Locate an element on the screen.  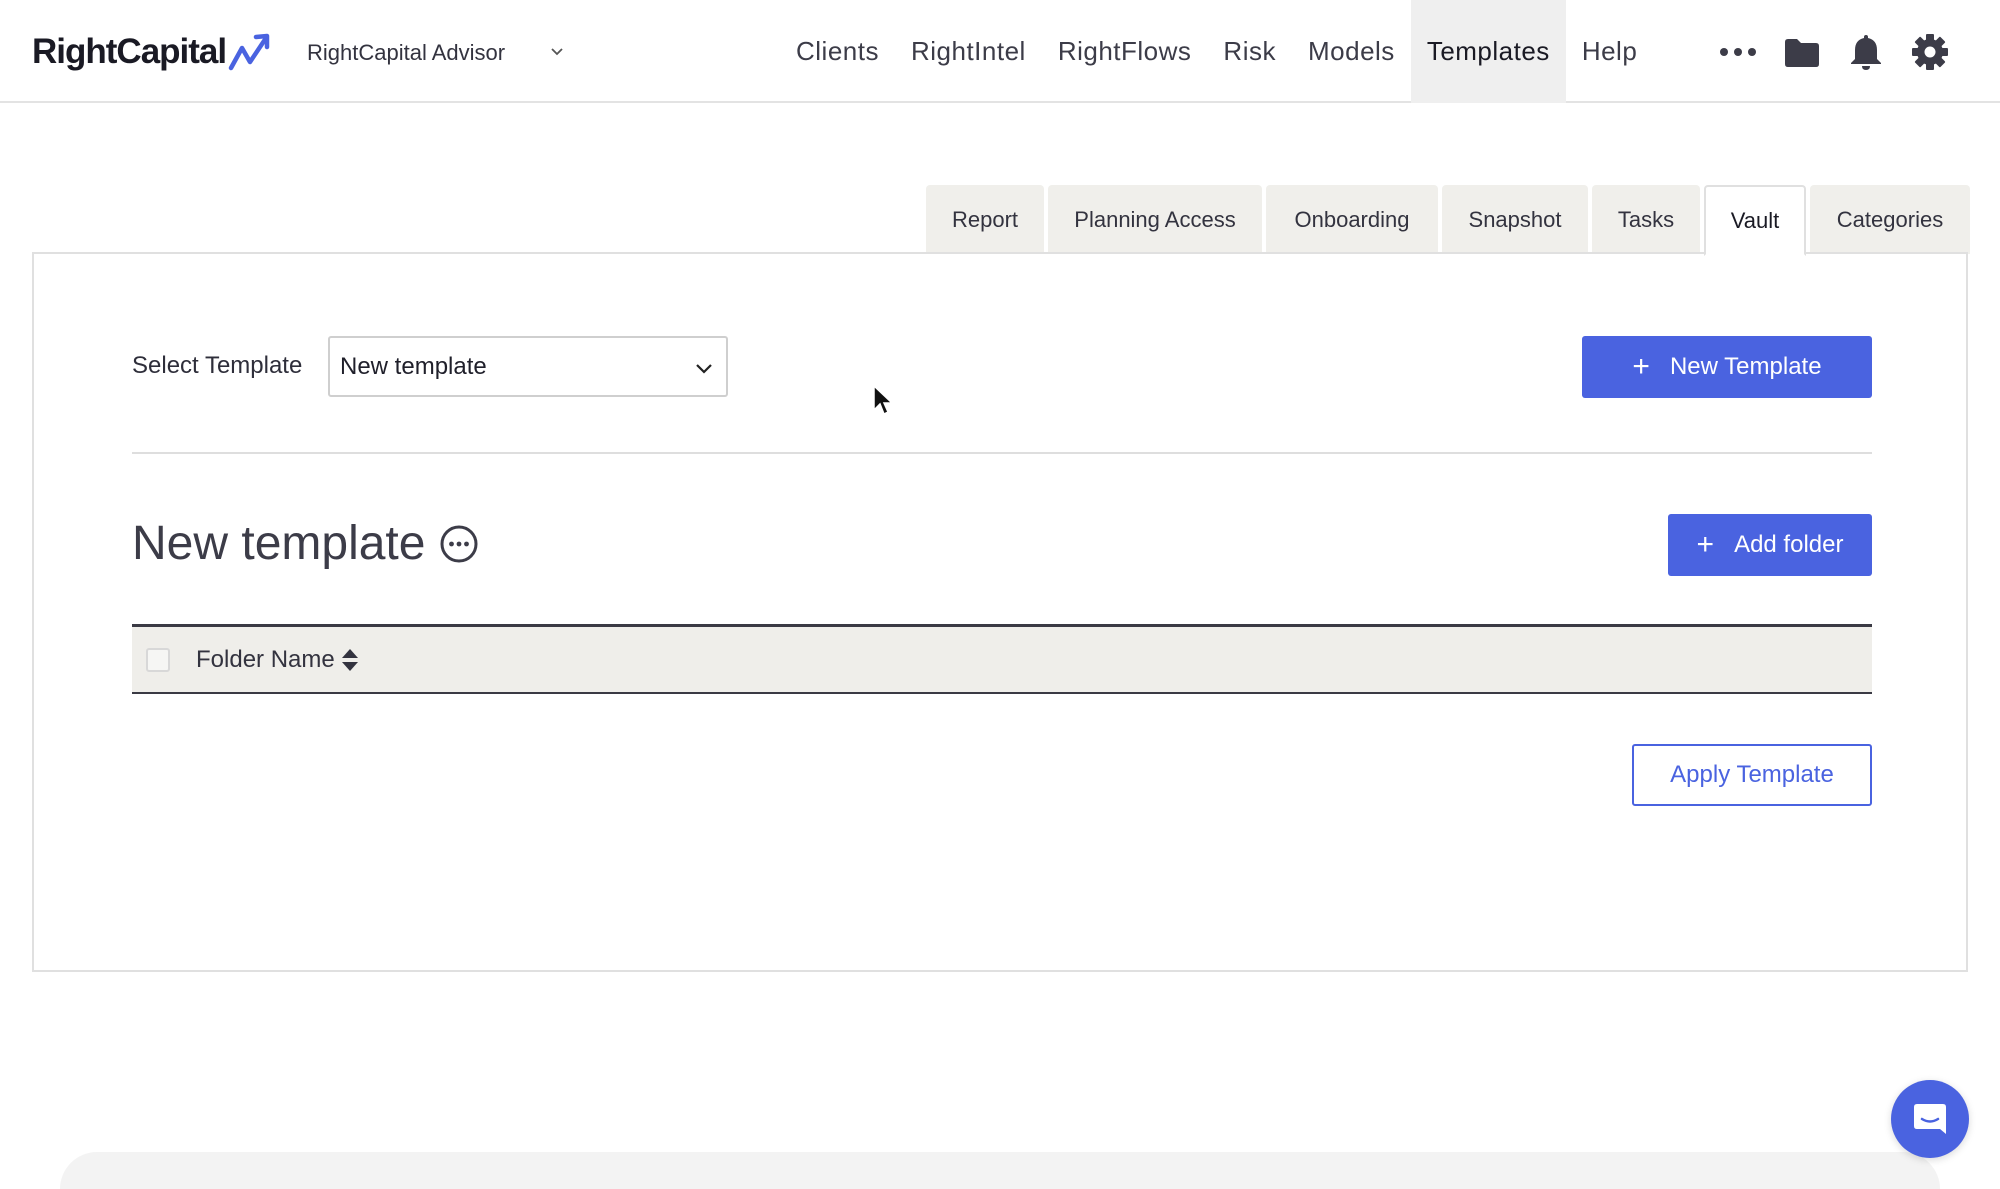
tab-tasks: Tasks is located at coordinates (1646, 219).